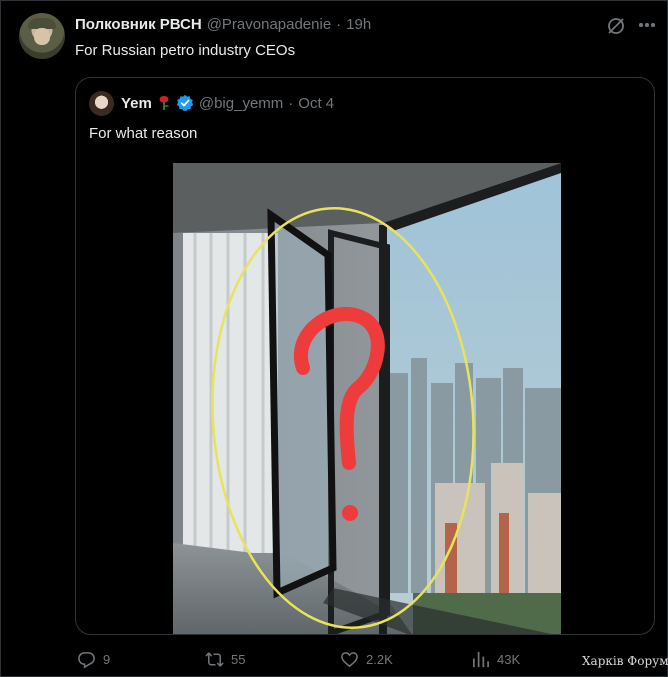 This screenshot has height=677, width=668. I want to click on repost-icon, so click(214, 659).